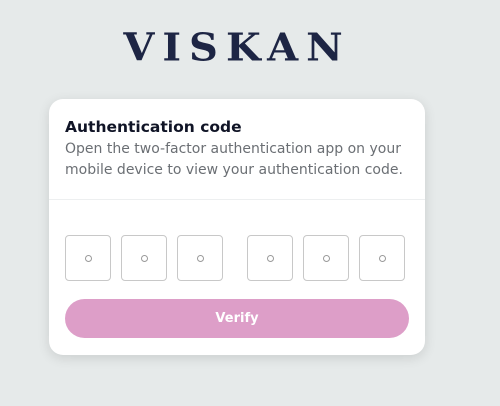 The height and width of the screenshot is (406, 500). I want to click on verify-button: Verify, so click(237, 318).